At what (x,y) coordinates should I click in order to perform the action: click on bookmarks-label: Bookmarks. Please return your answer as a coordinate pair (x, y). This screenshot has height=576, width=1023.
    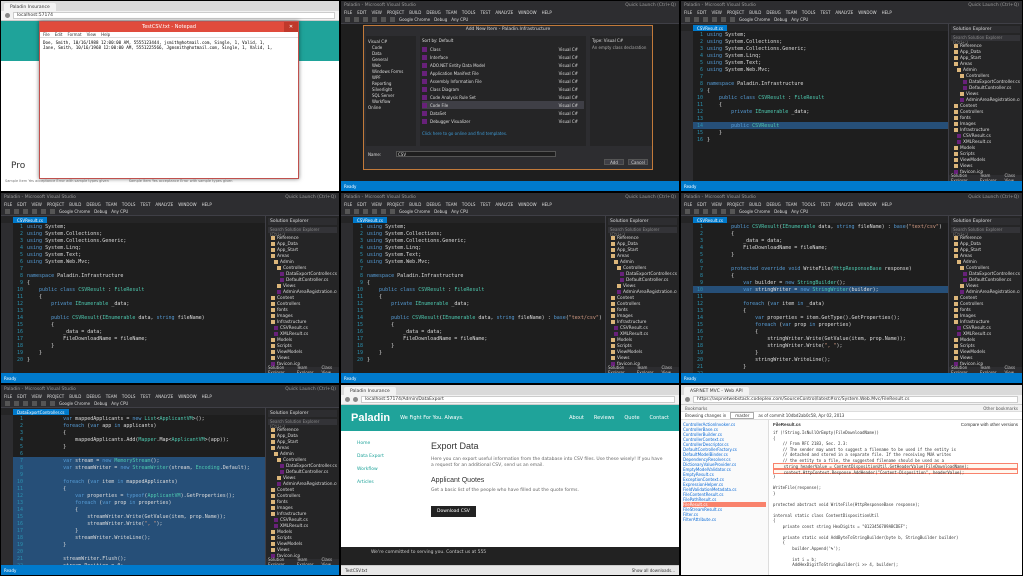
    Looking at the image, I should click on (696, 408).